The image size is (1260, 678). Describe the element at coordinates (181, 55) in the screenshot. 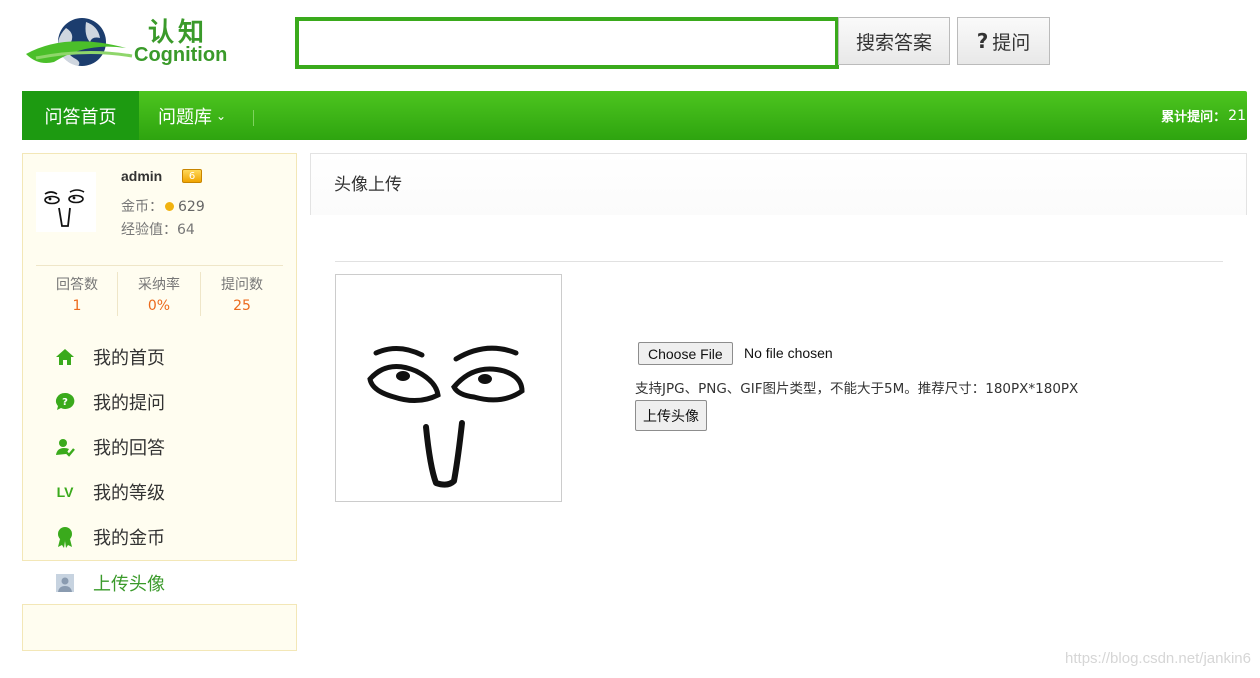

I see `logo-text-en: Cognition` at that location.